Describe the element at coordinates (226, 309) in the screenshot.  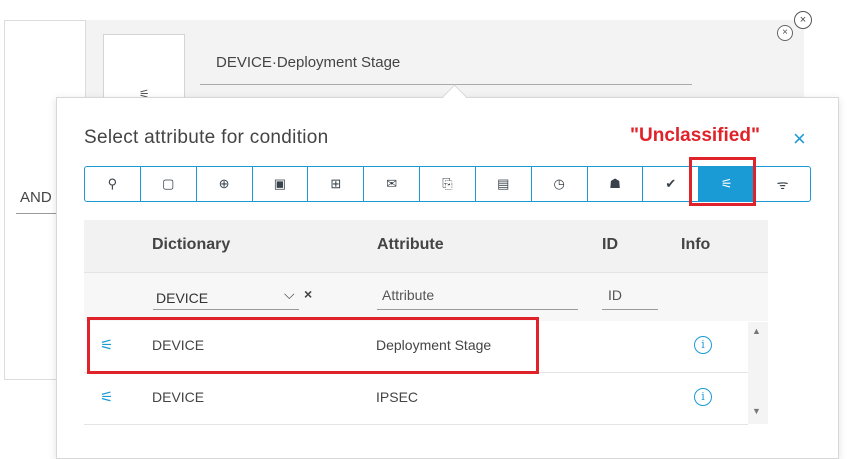
I see `dictionary-filter-underline` at that location.